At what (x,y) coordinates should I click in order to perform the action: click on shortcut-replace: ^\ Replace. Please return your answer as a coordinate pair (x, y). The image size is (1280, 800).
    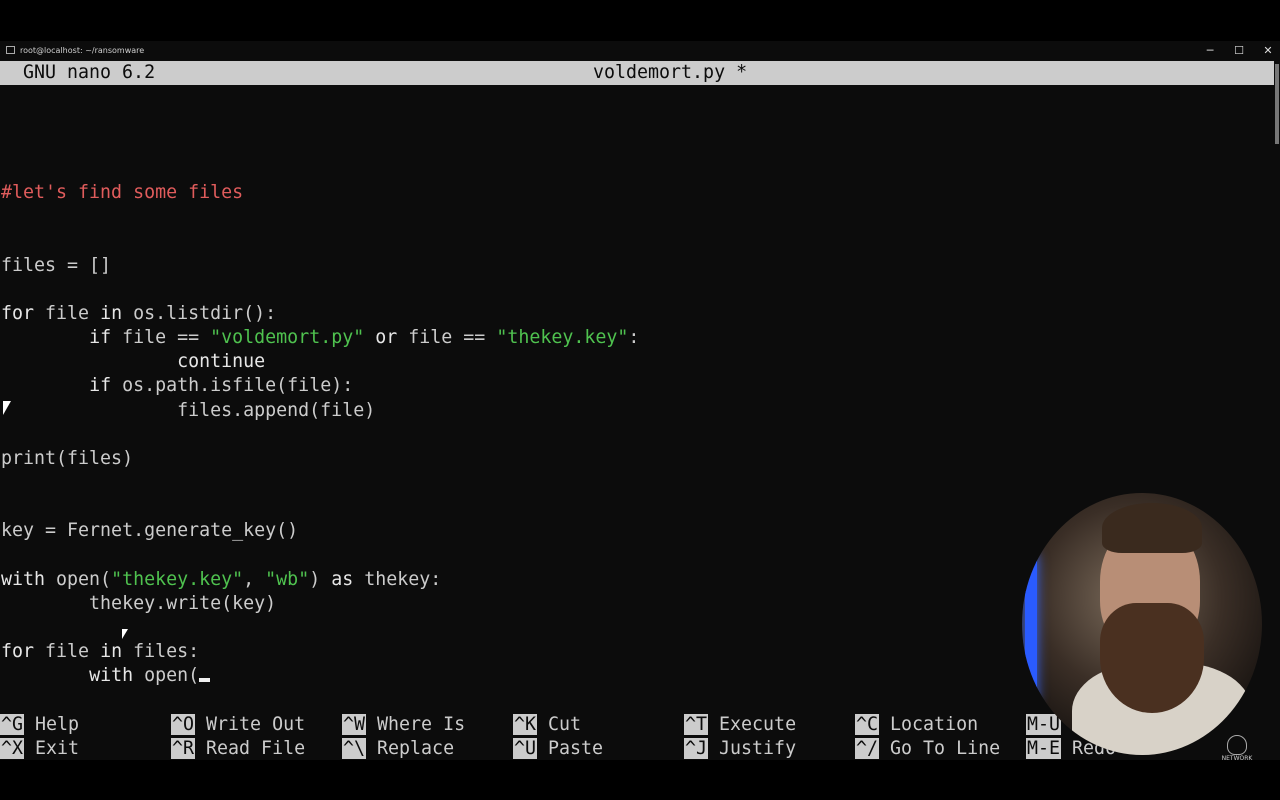
    Looking at the image, I should click on (398, 749).